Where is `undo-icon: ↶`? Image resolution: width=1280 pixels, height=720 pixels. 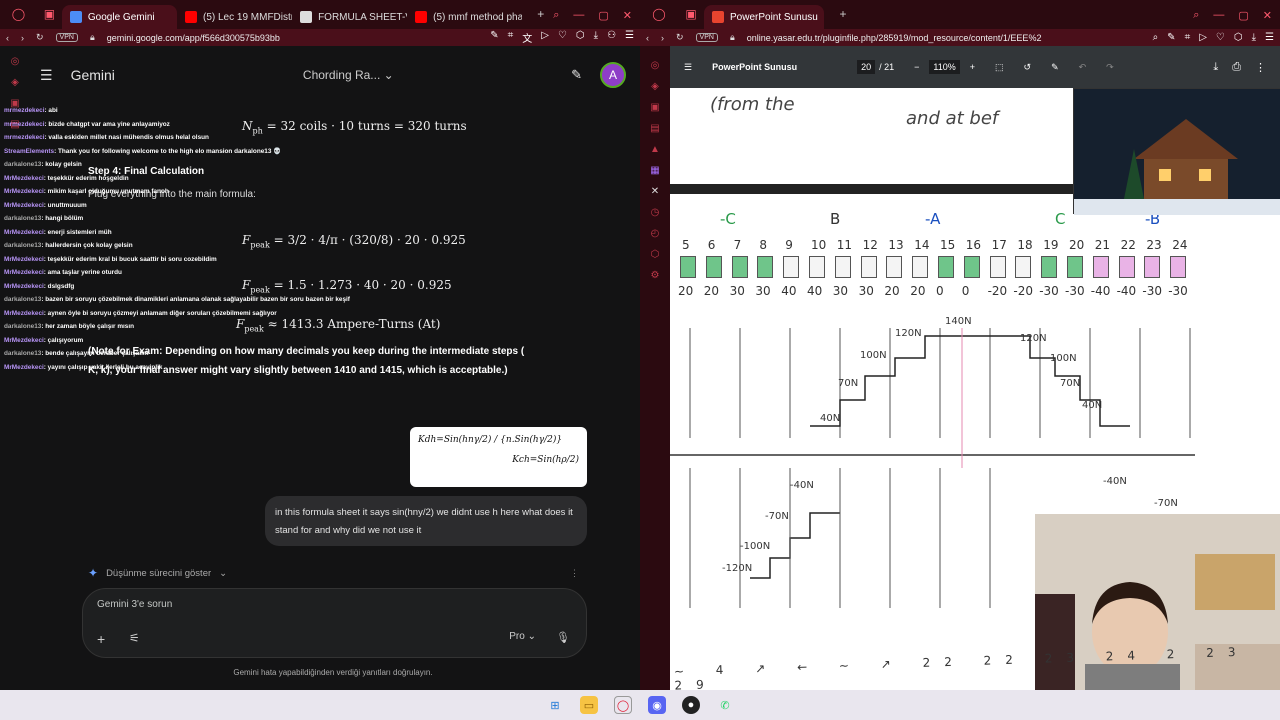
undo-icon: ↶ is located at coordinates (1083, 67).